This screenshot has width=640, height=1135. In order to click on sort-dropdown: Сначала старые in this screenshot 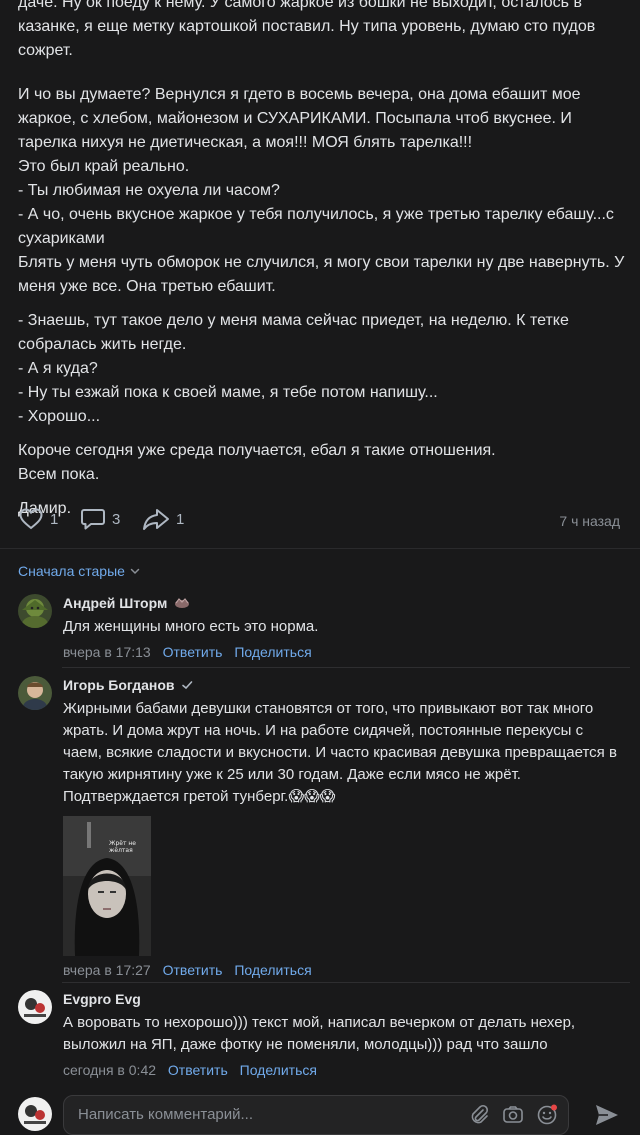, I will do `click(79, 571)`.